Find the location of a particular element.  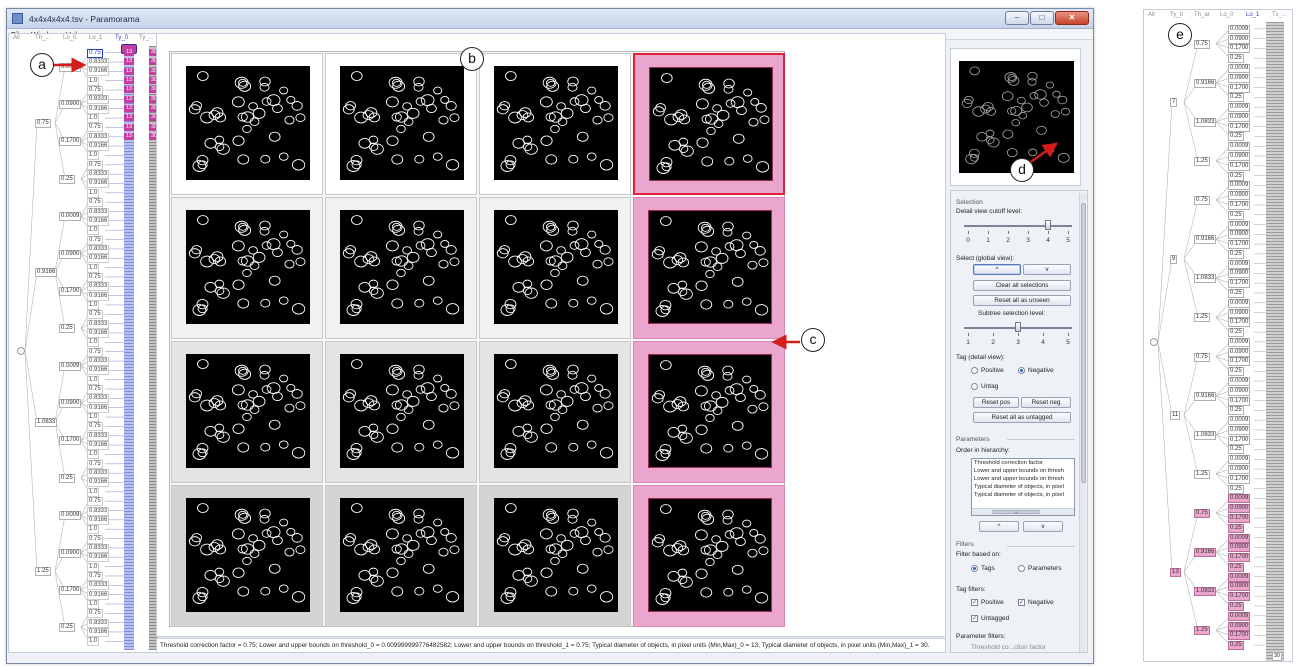

callout-d: d is located at coordinates (1022, 170).